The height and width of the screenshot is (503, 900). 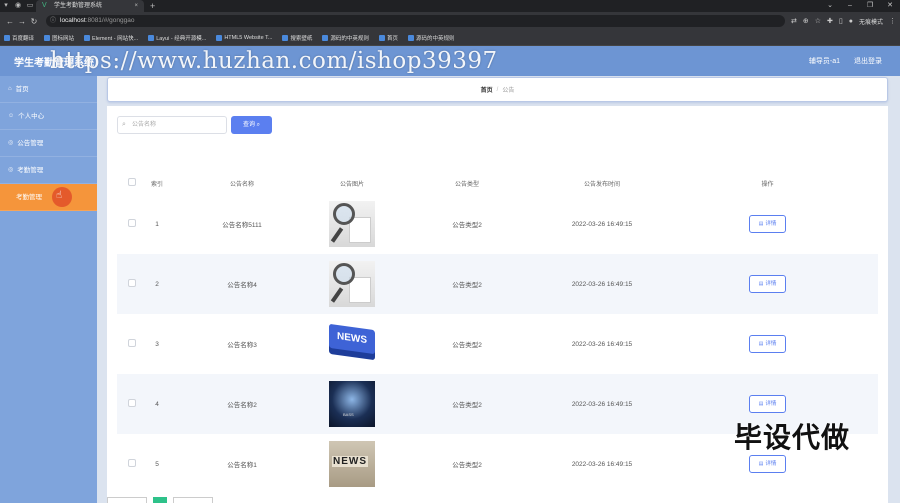 What do you see at coordinates (487, 89) in the screenshot?
I see `breadcrumb-home: 首页` at bounding box center [487, 89].